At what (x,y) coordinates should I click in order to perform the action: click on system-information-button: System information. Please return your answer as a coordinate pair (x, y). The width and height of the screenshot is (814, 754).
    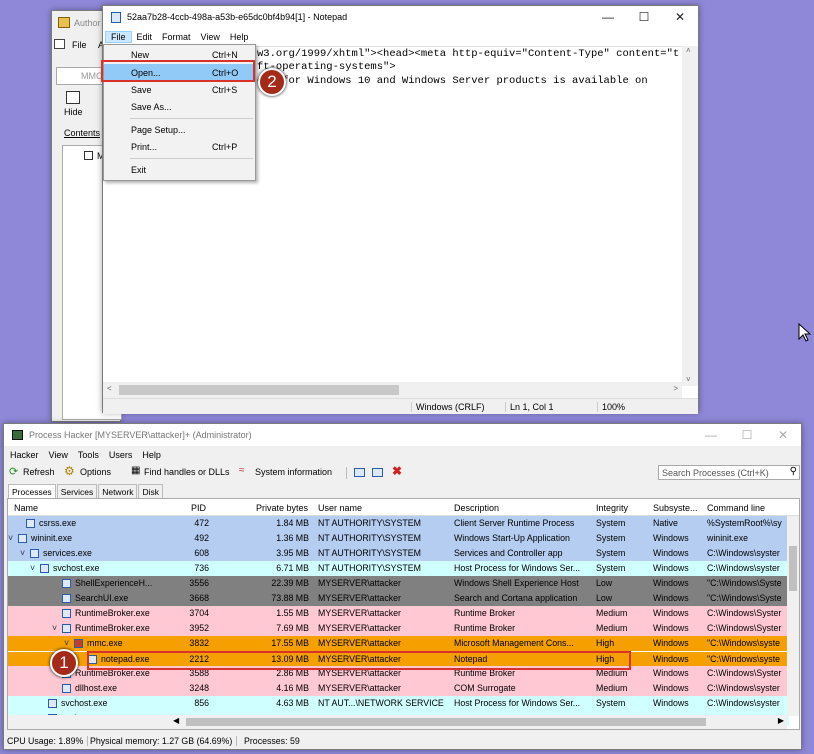
    Looking at the image, I should click on (293, 472).